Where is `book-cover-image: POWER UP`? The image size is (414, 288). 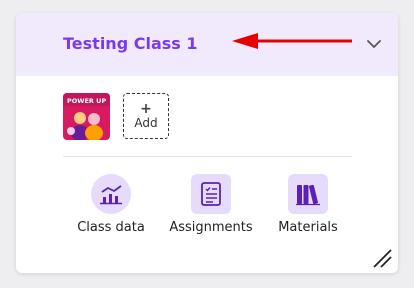 book-cover-image: POWER UP is located at coordinates (86, 116).